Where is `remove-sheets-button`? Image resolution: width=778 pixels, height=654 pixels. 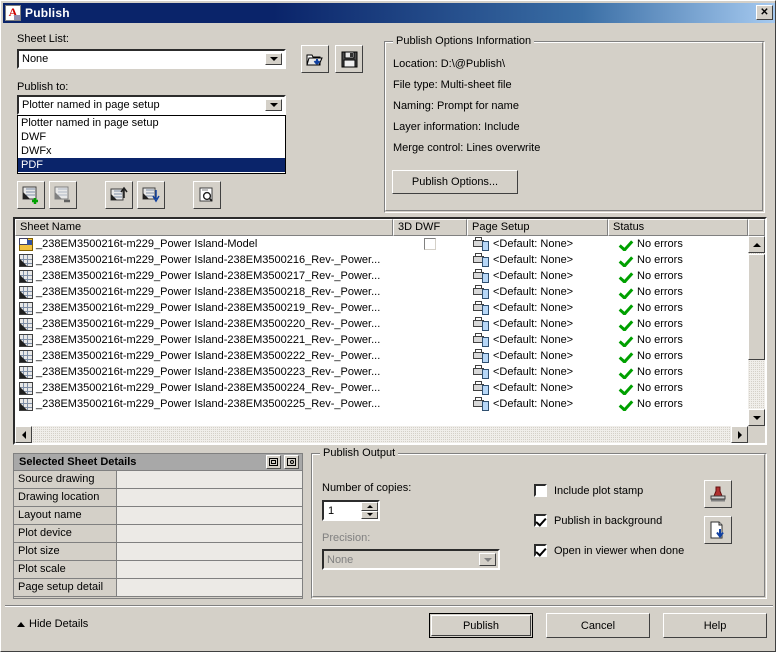 remove-sheets-button is located at coordinates (63, 195).